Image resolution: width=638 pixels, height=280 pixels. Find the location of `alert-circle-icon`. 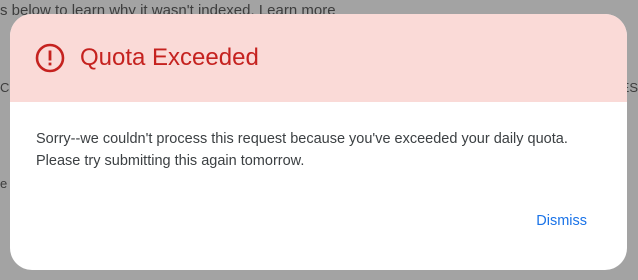

alert-circle-icon is located at coordinates (50, 58).